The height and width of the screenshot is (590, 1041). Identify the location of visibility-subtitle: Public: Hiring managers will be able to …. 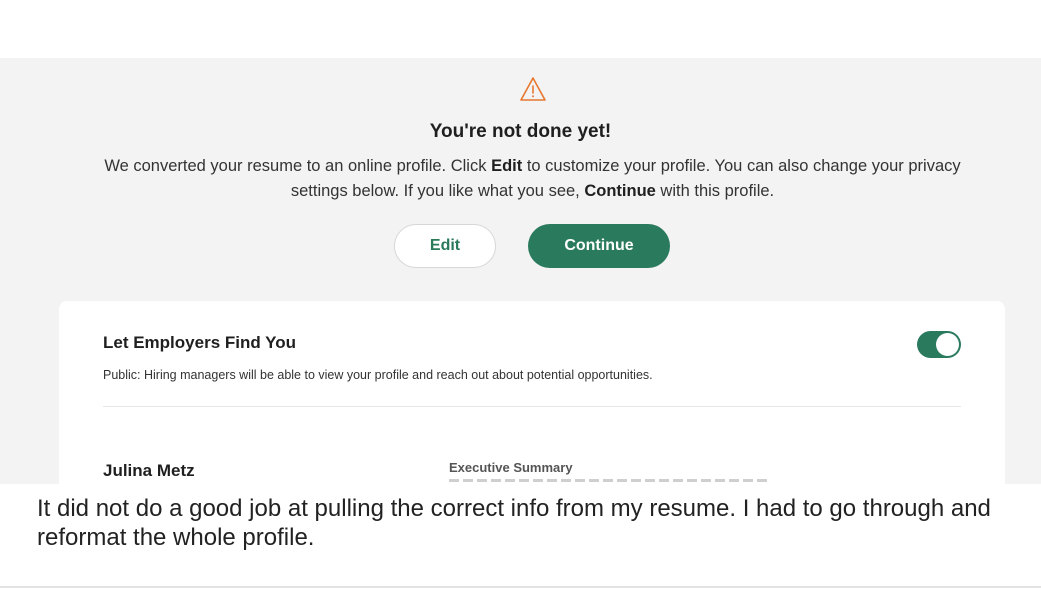
(378, 375).